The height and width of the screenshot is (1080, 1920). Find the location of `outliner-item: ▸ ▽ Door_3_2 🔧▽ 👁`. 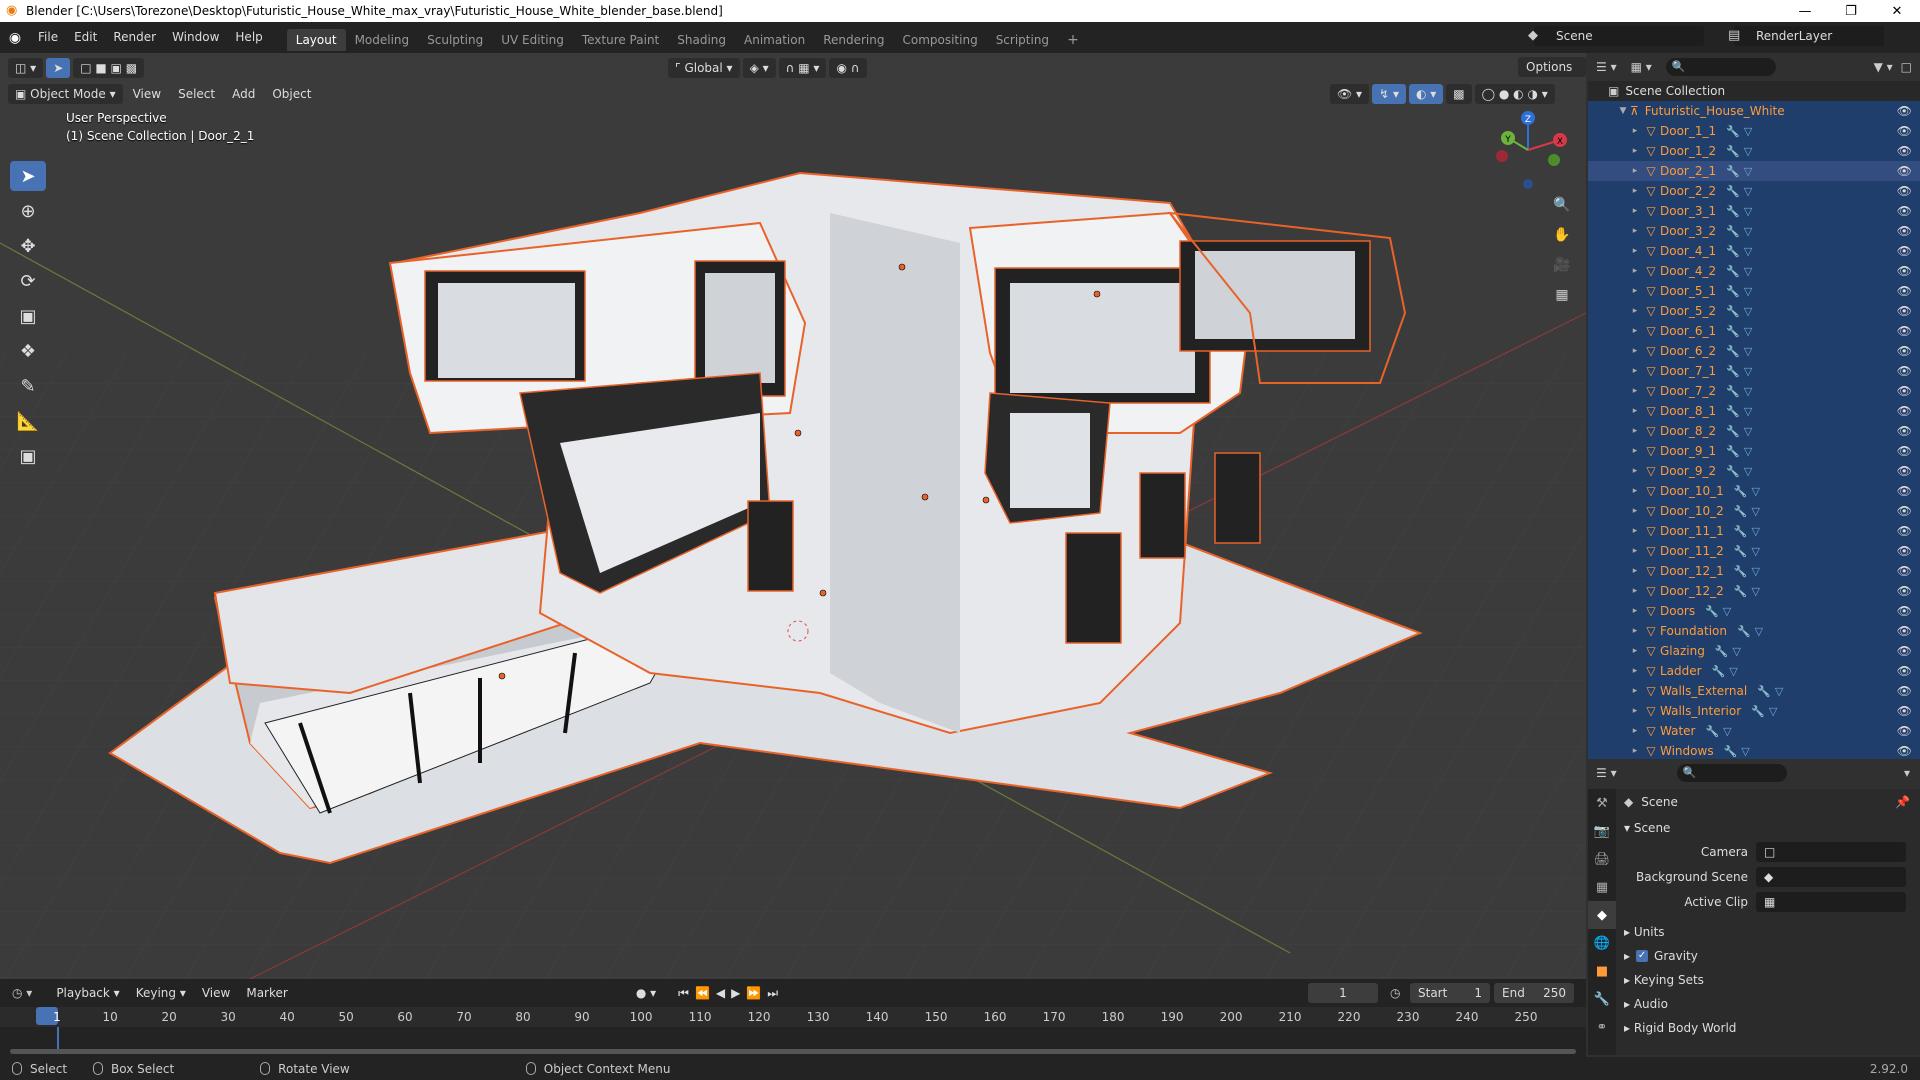

outliner-item: ▸ ▽ Door_3_2 🔧▽ 👁 is located at coordinates (1754, 231).